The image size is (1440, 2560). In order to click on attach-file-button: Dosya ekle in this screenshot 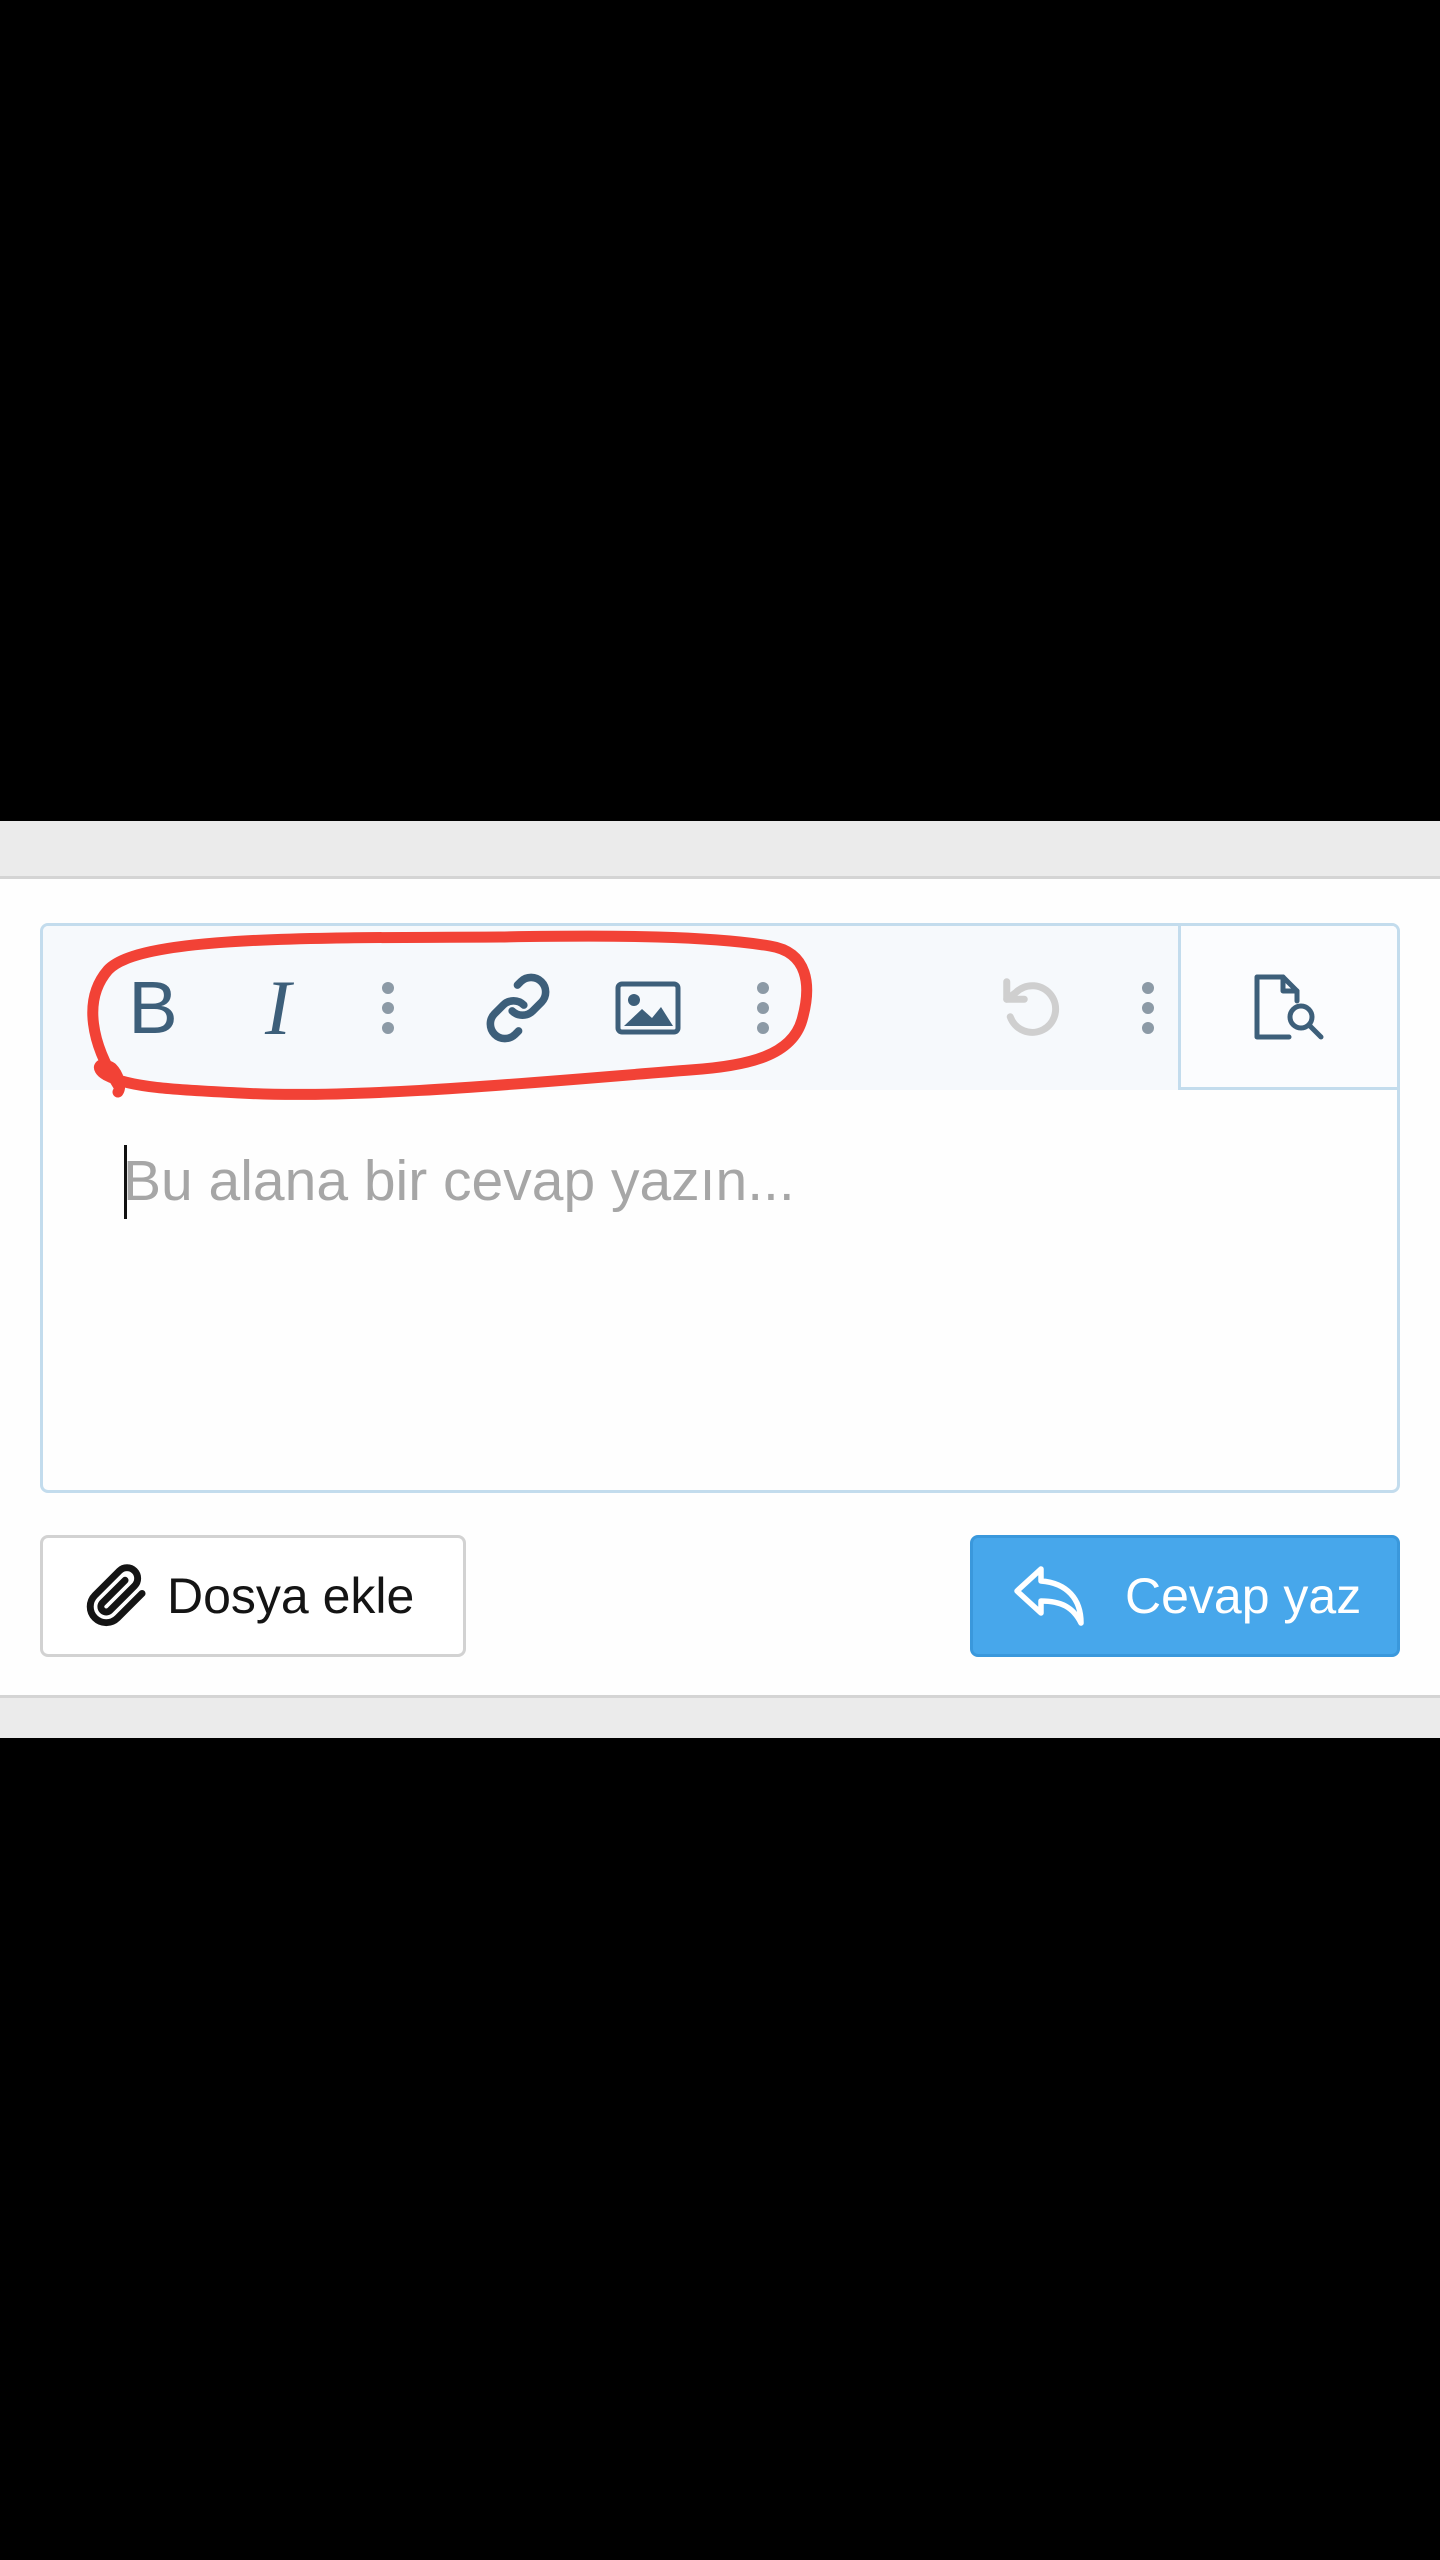, I will do `click(253, 1596)`.